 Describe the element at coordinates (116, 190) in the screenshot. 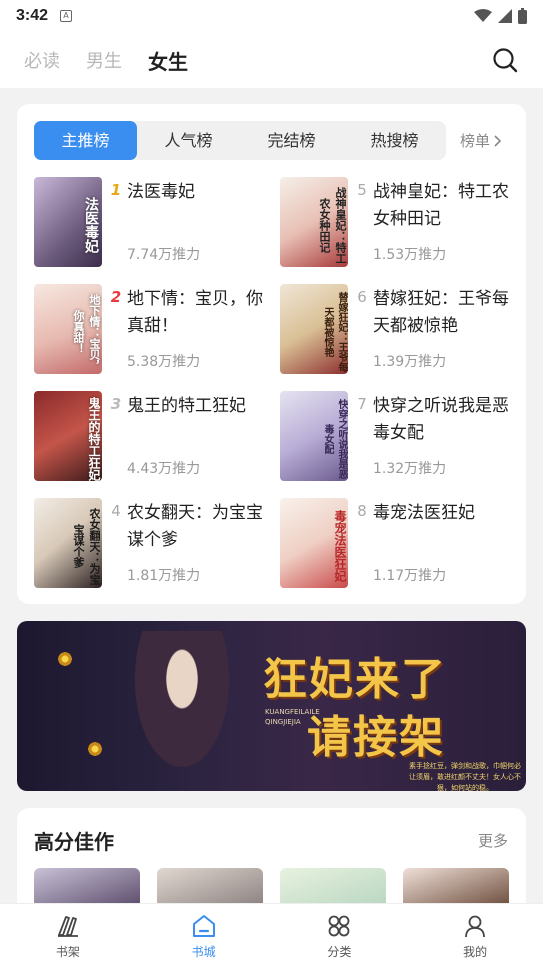

I see `rank-number: 1` at that location.